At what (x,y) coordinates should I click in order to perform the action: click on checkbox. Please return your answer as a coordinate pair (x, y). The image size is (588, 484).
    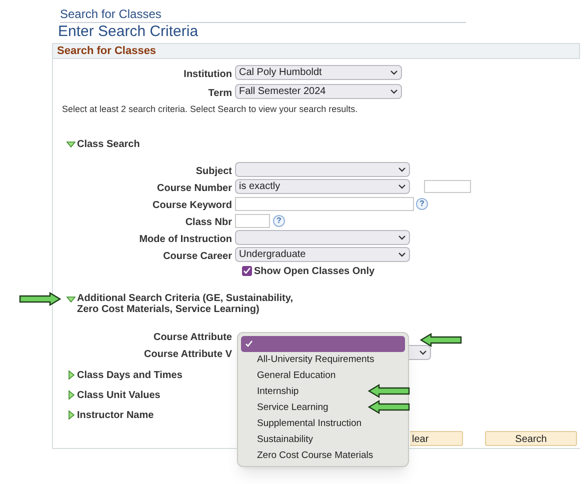
    Looking at the image, I should click on (247, 271).